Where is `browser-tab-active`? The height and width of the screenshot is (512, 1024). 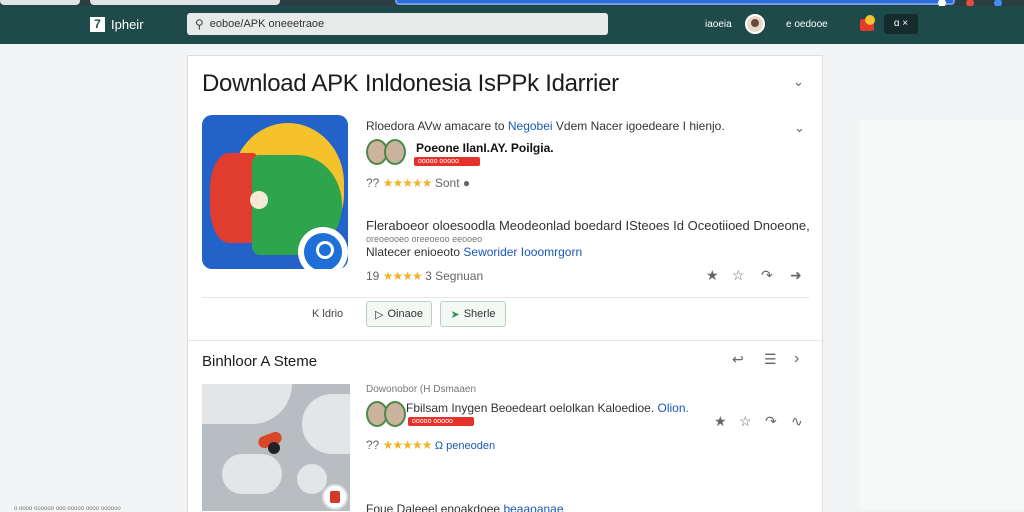
browser-tab-active is located at coordinates (675, 2).